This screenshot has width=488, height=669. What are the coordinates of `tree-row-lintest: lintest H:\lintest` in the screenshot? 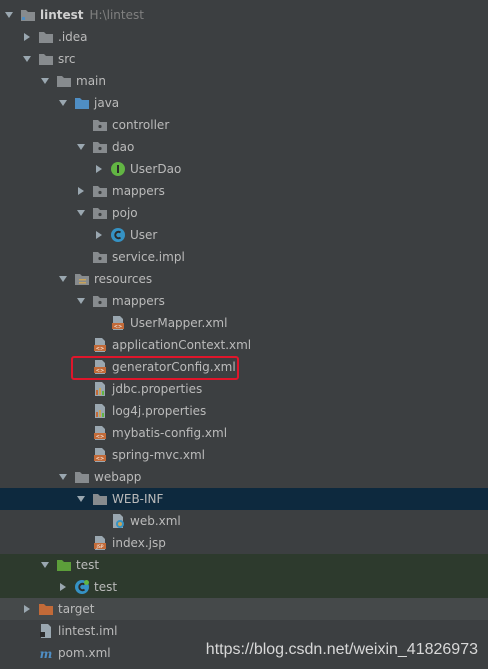 It's located at (244, 15).